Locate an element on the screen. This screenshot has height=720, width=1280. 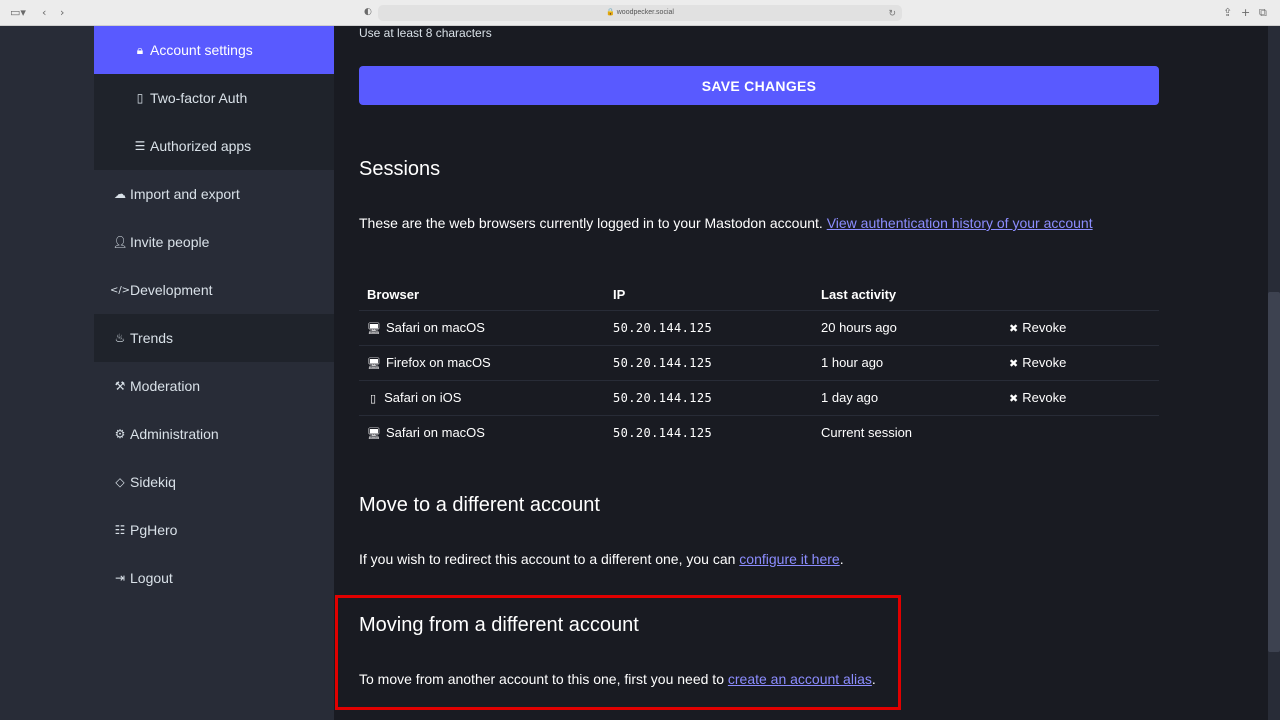
sidebar-item-label: Account settings is located at coordinates (201, 50).